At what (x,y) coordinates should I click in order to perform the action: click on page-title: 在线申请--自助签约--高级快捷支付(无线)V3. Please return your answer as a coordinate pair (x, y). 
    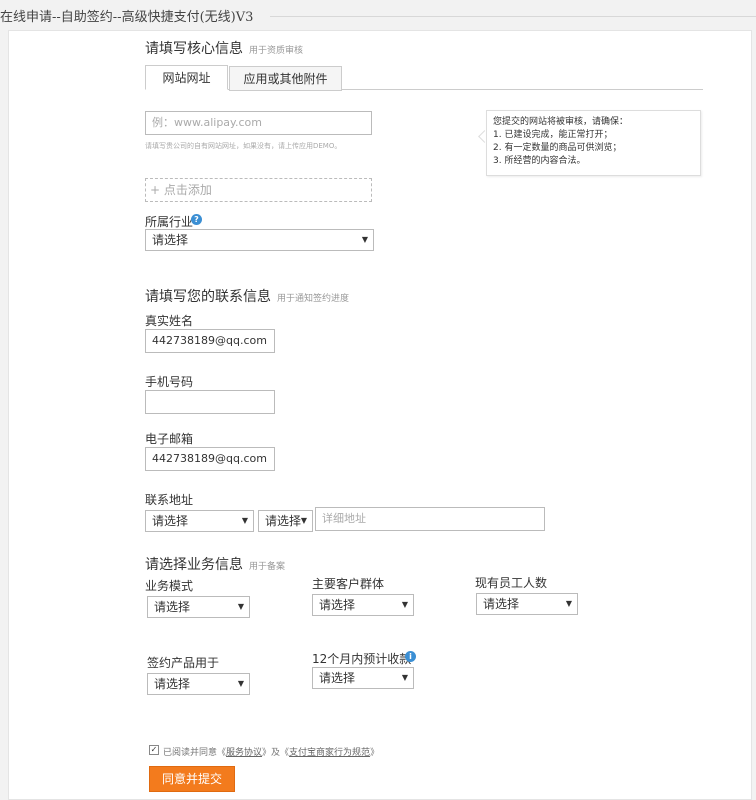
    Looking at the image, I should click on (127, 17).